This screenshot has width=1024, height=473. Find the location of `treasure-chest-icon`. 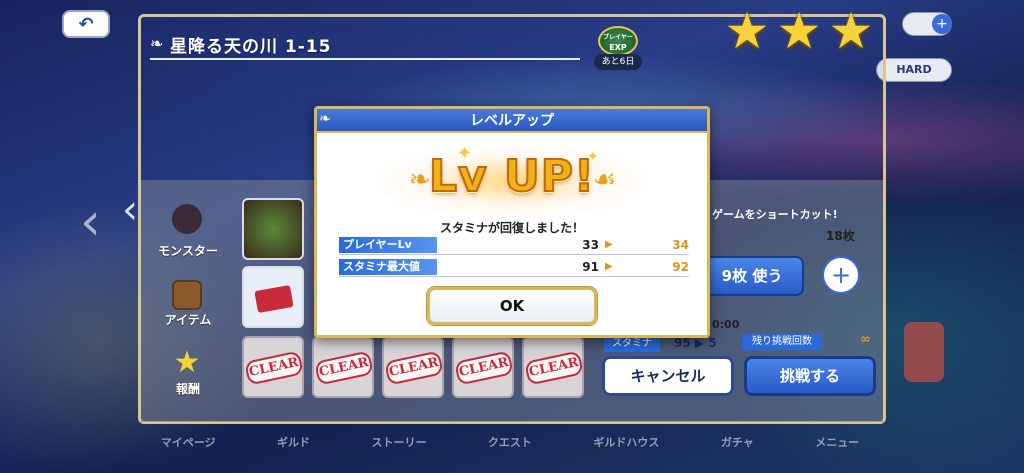

treasure-chest-icon is located at coordinates (187, 295).